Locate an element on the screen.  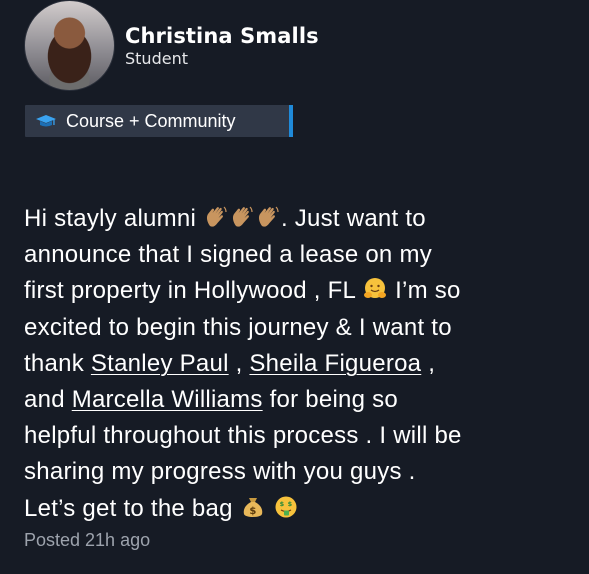
money-mouth-face-icon: $ $ is located at coordinates (286, 507).